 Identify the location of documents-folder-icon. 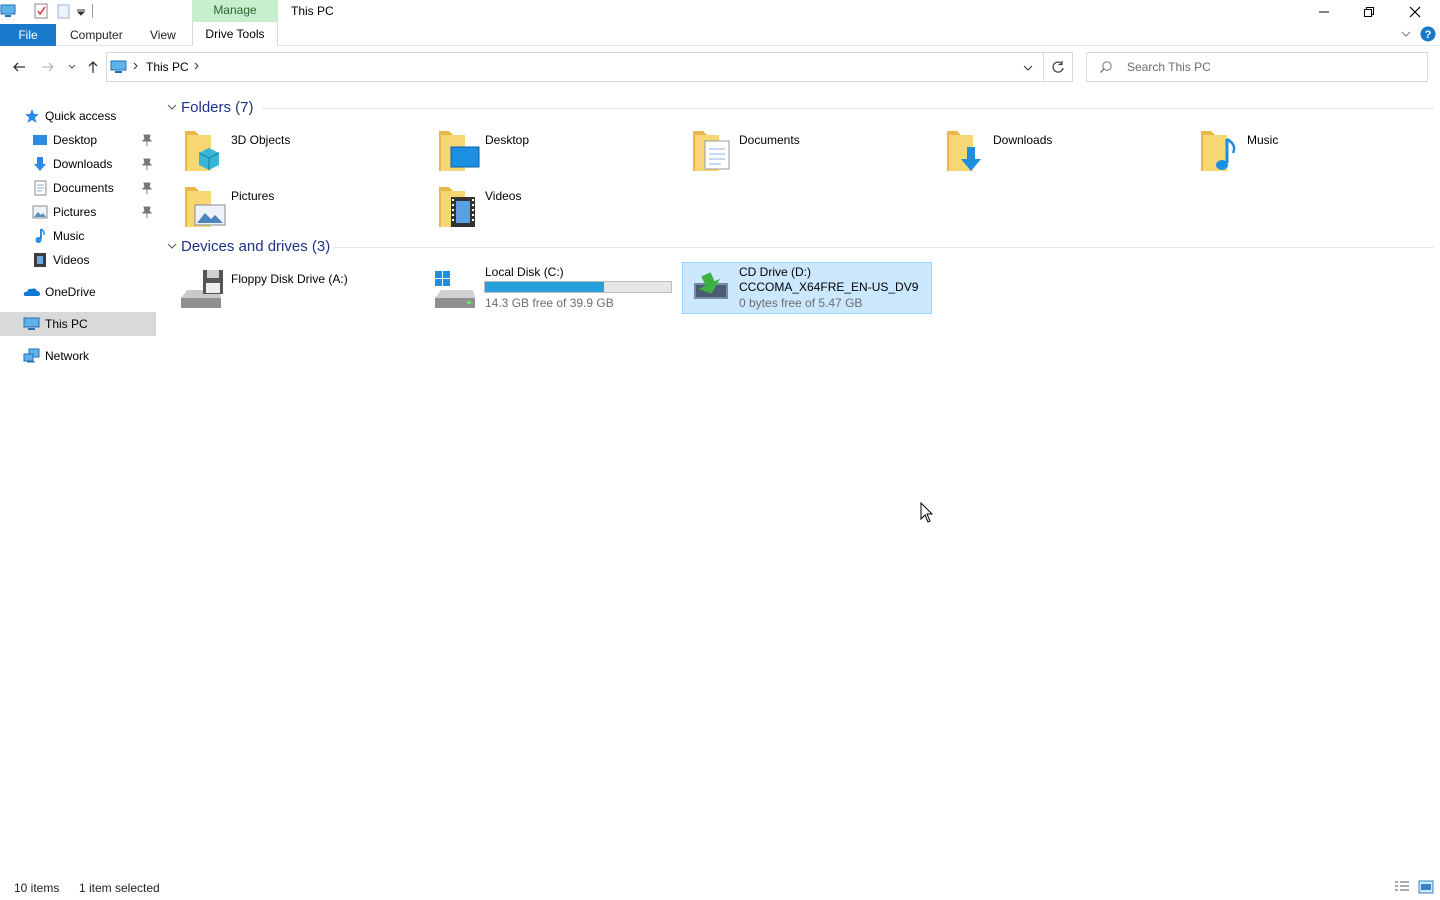
(713, 151).